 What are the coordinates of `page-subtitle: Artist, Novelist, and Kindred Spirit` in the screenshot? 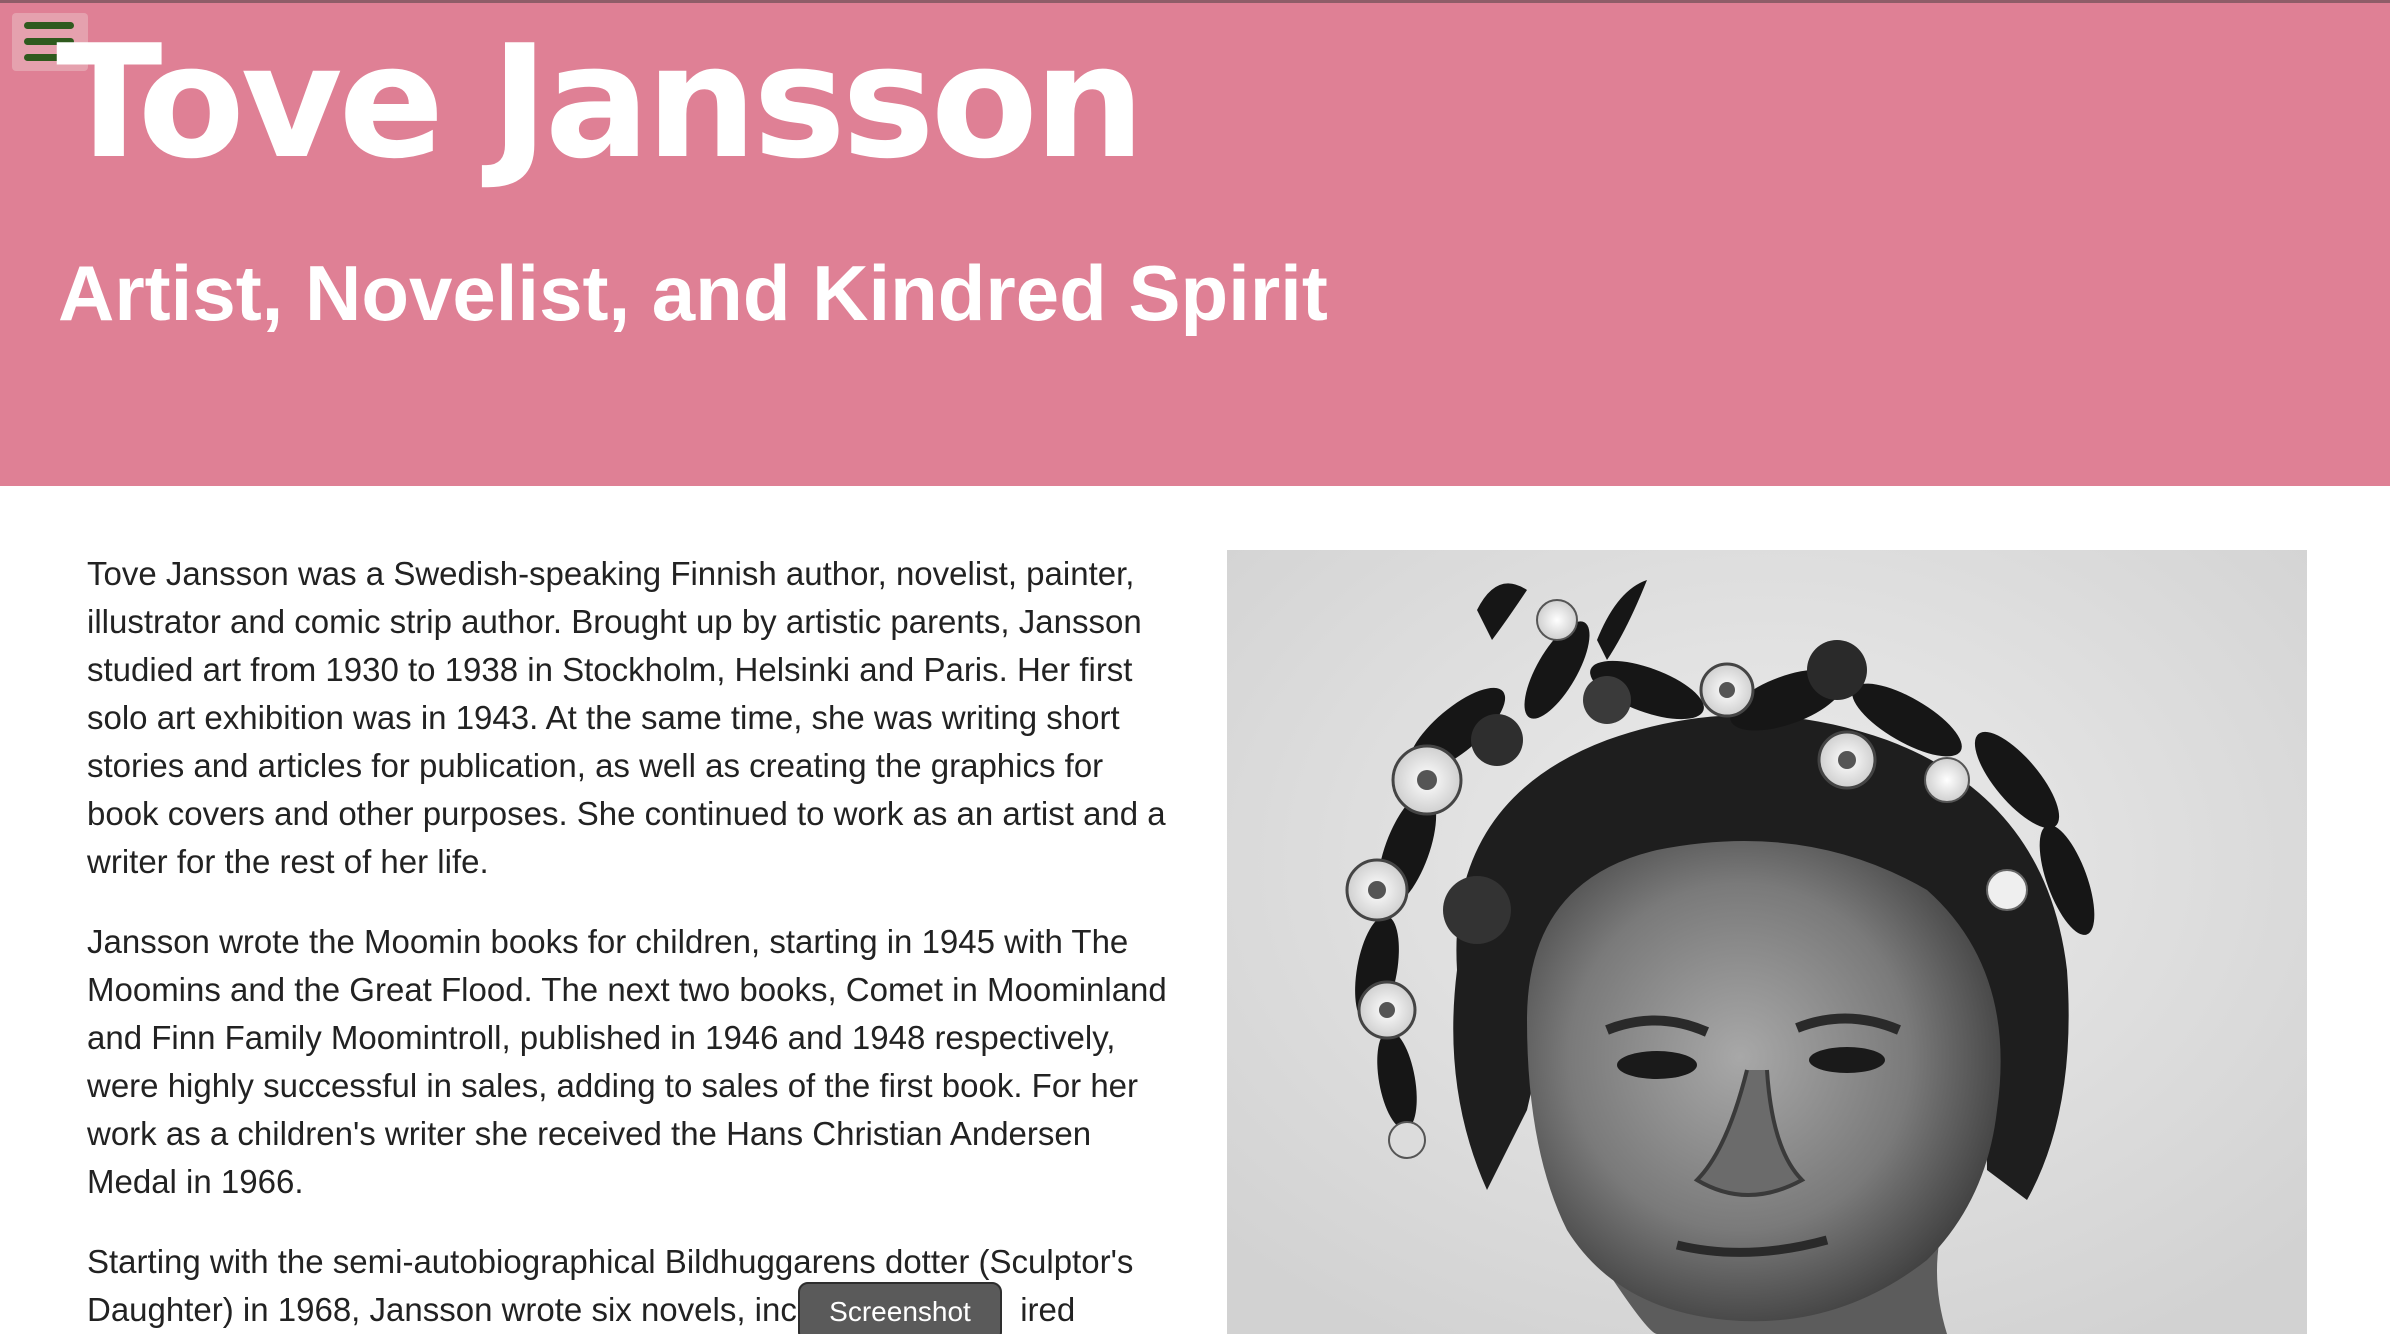 It's located at (693, 293).